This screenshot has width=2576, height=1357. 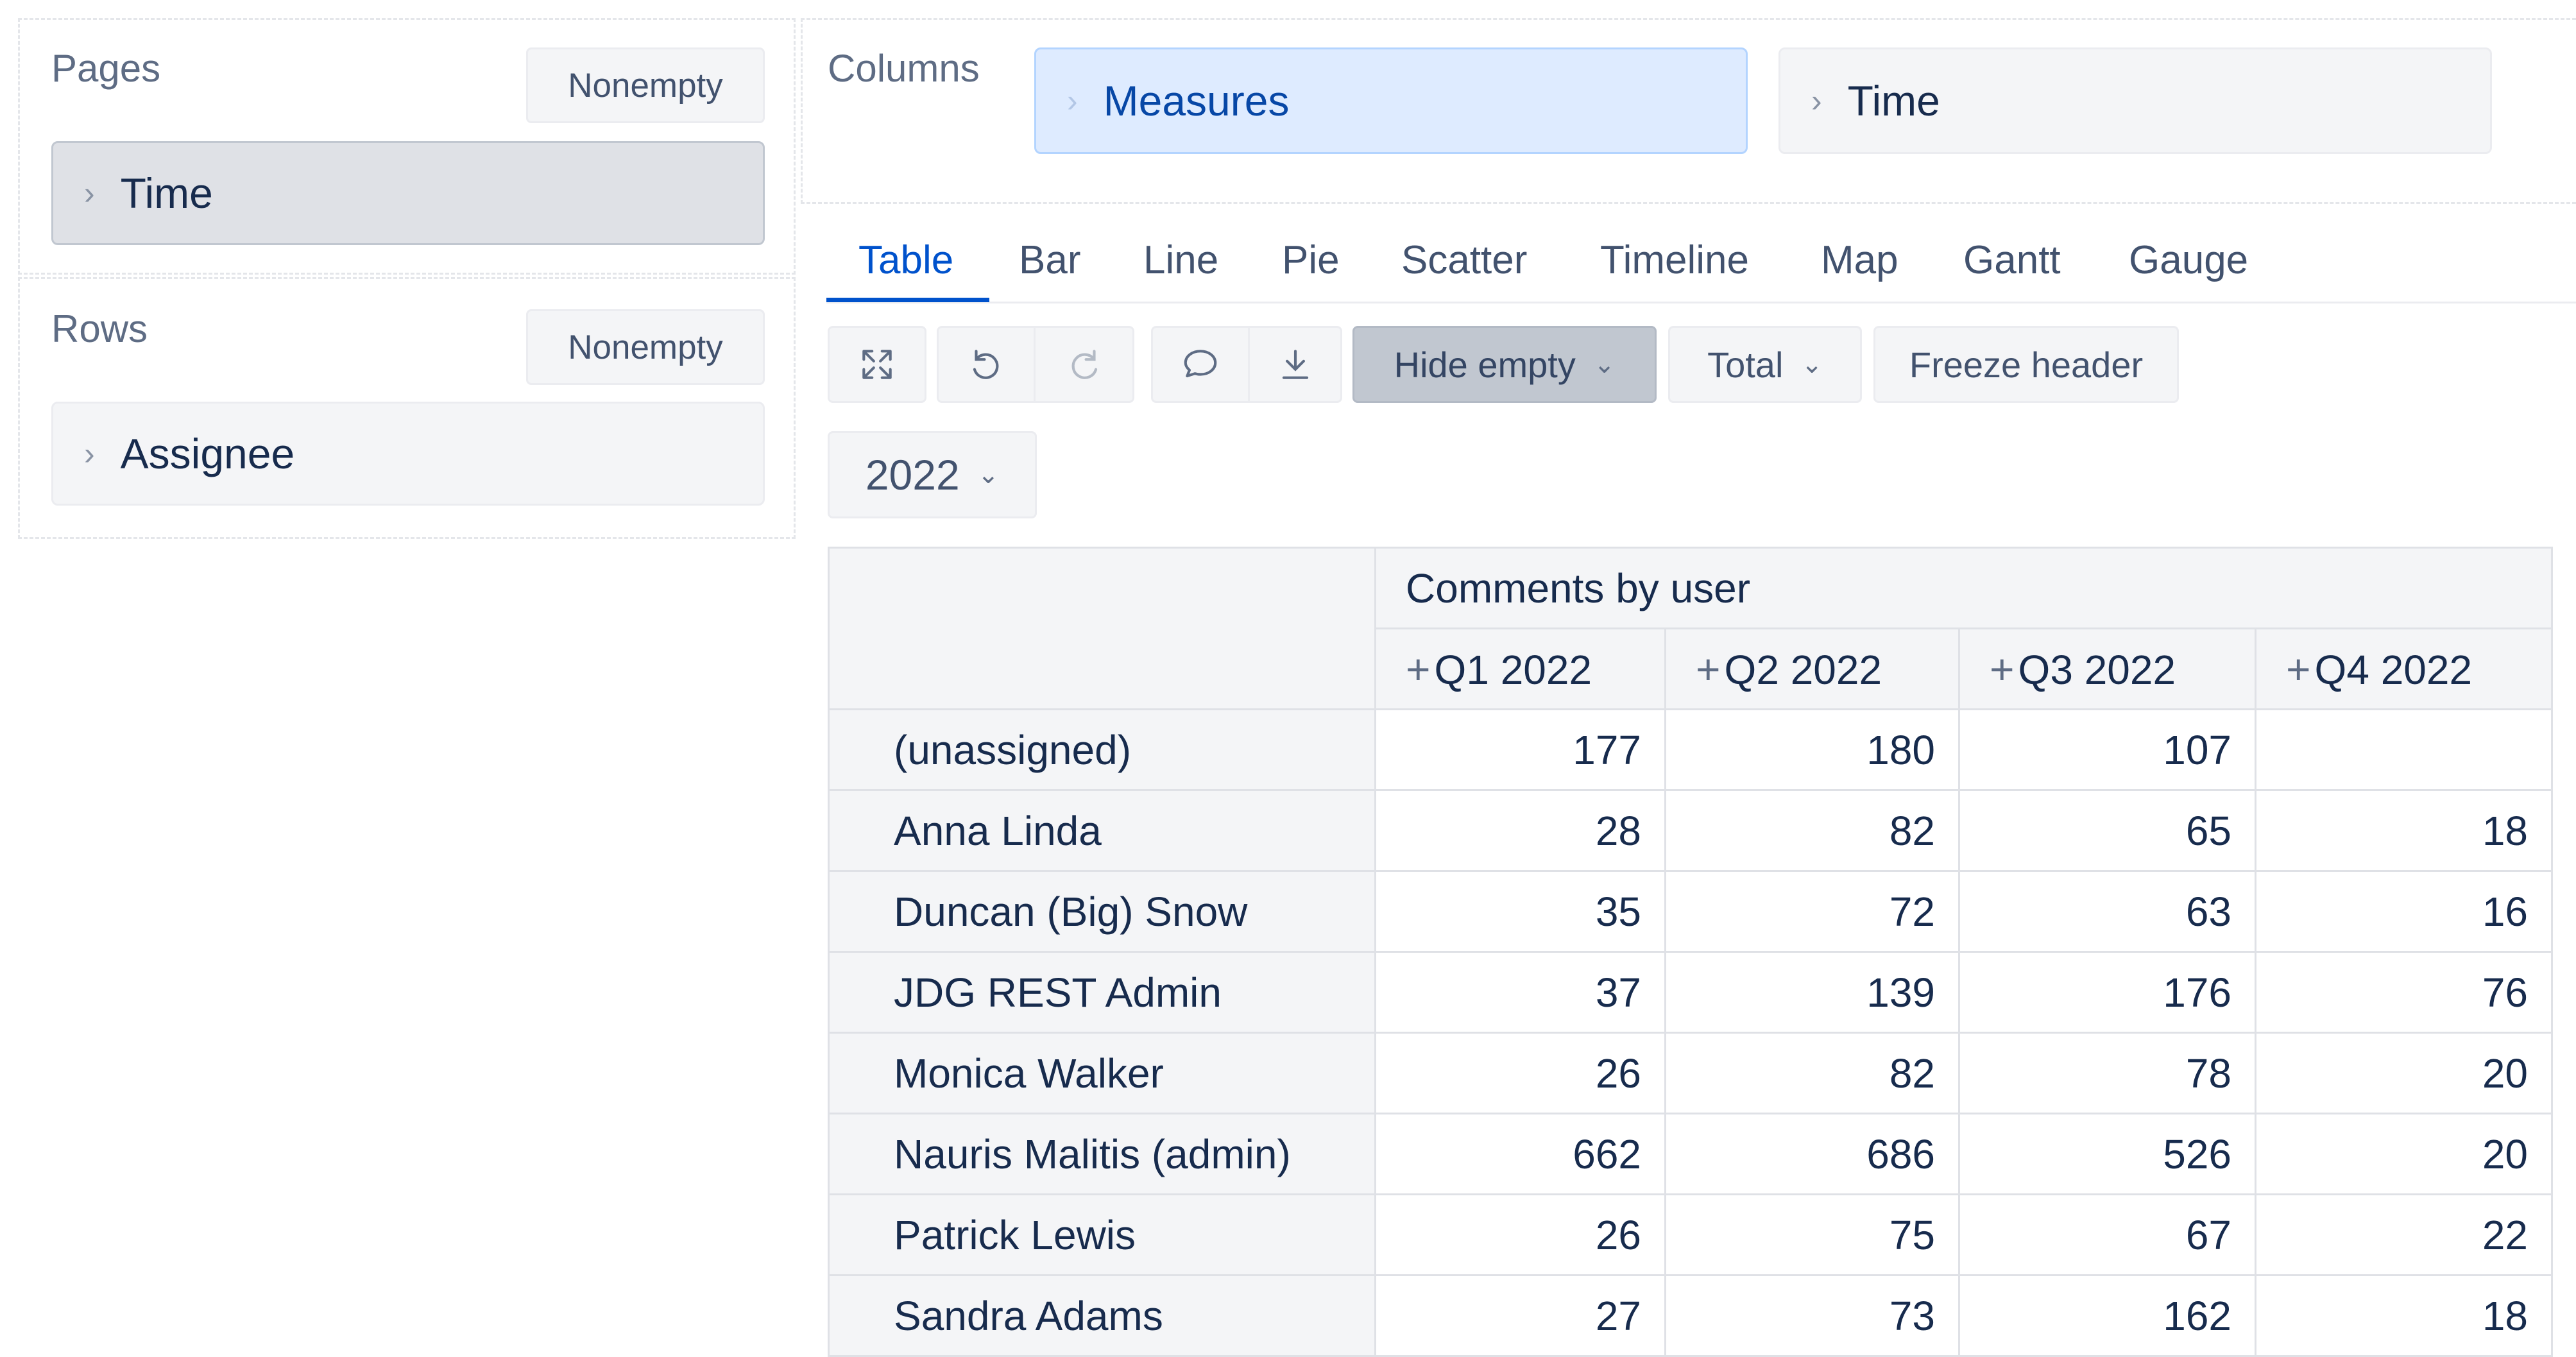 What do you see at coordinates (1196, 101) in the screenshot?
I see `columns-measures-label: Measures` at bounding box center [1196, 101].